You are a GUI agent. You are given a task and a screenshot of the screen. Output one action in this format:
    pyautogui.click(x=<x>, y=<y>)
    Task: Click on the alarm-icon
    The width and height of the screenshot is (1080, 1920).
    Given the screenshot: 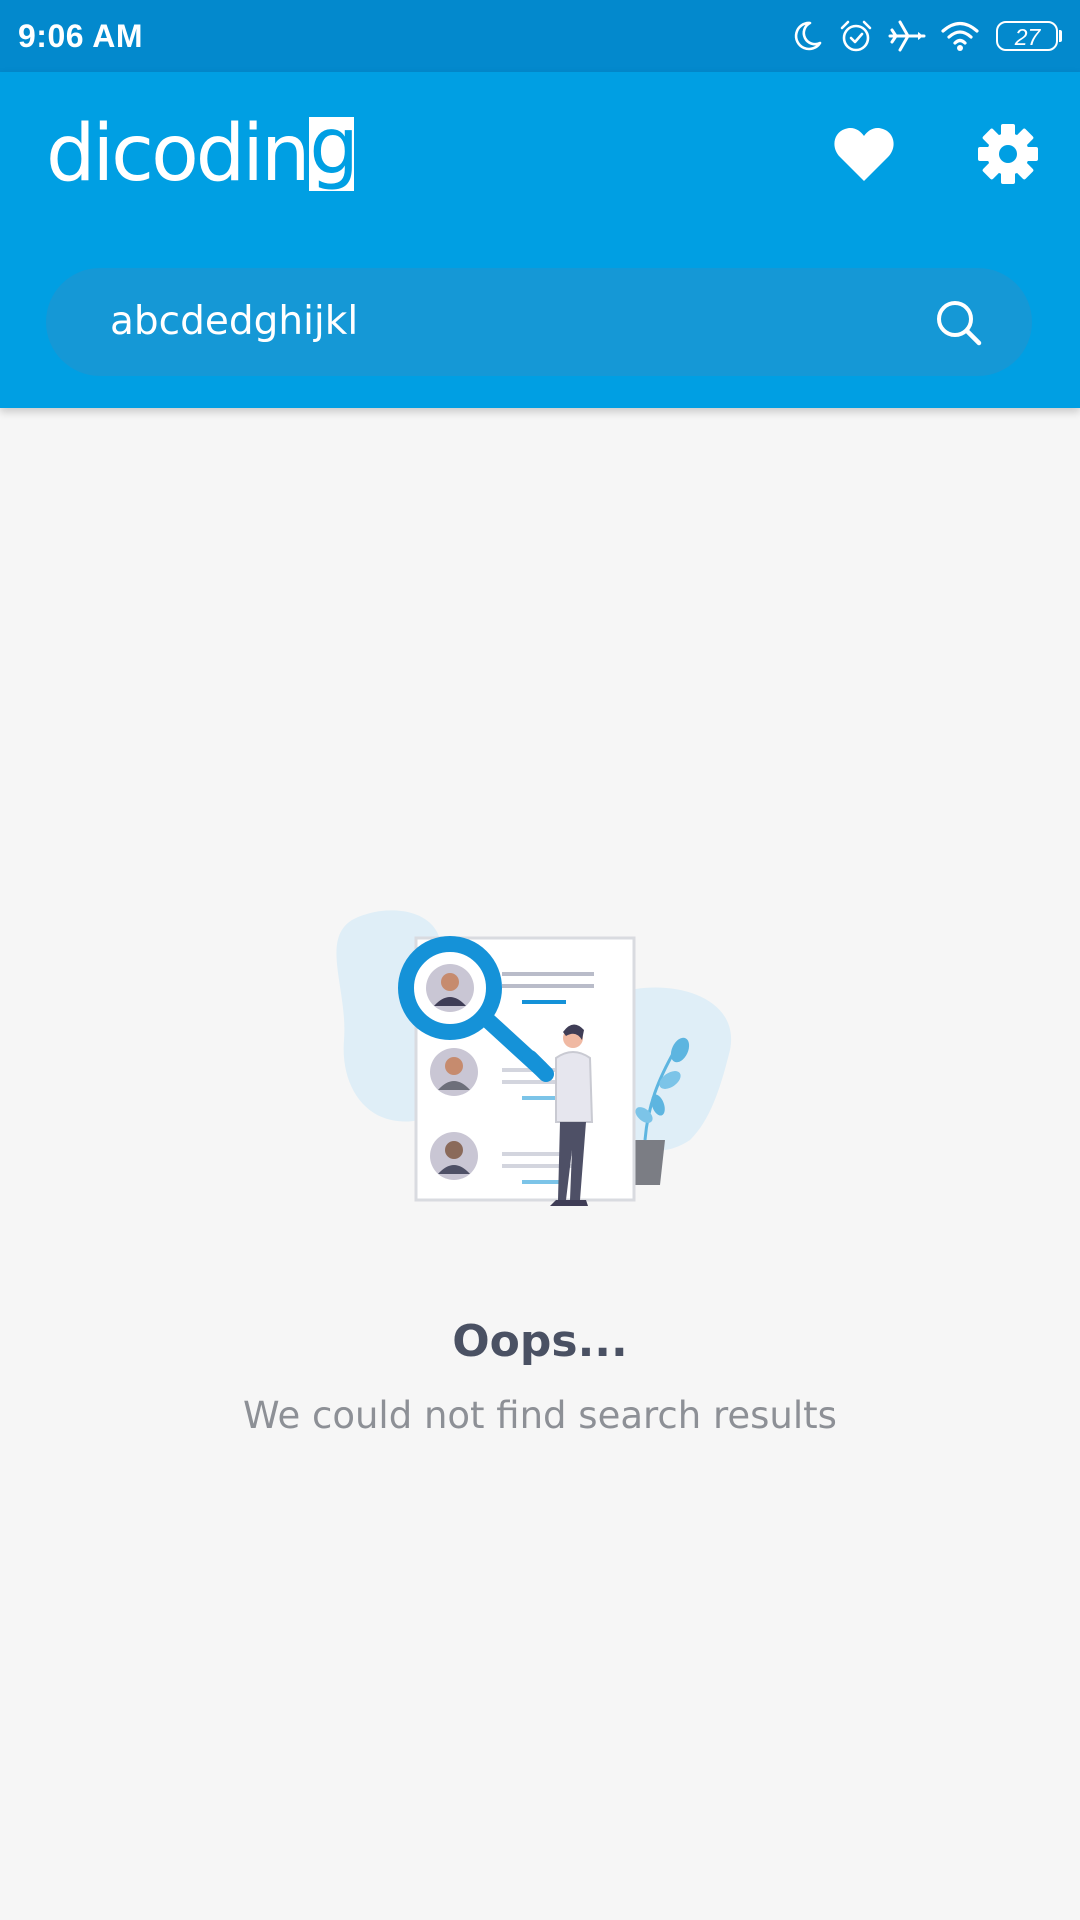 What is the action you would take?
    pyautogui.click(x=856, y=36)
    